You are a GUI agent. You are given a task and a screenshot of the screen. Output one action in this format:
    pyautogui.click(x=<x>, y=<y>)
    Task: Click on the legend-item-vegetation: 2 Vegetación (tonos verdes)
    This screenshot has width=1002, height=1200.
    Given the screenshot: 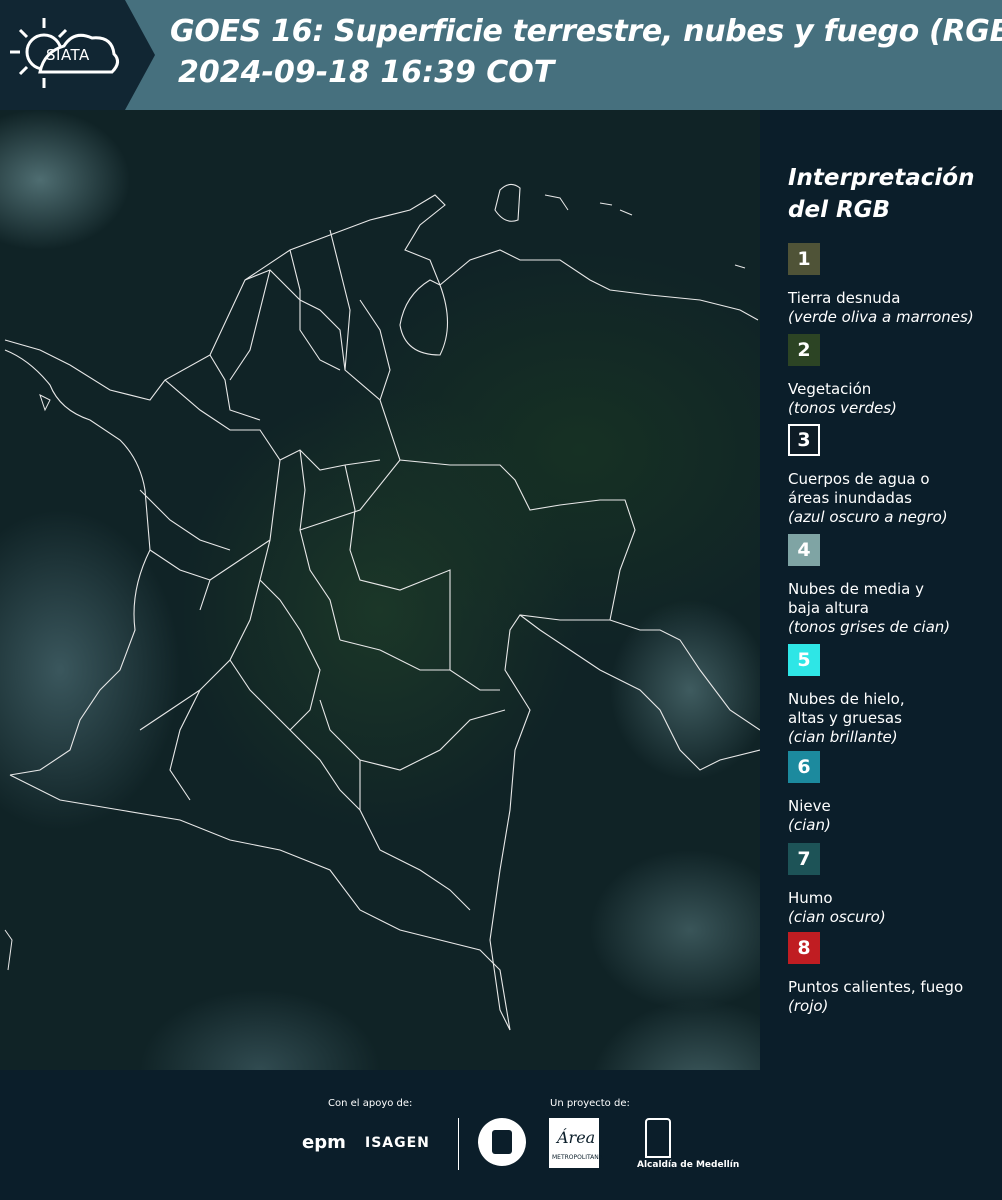 What is the action you would take?
    pyautogui.click(x=893, y=376)
    